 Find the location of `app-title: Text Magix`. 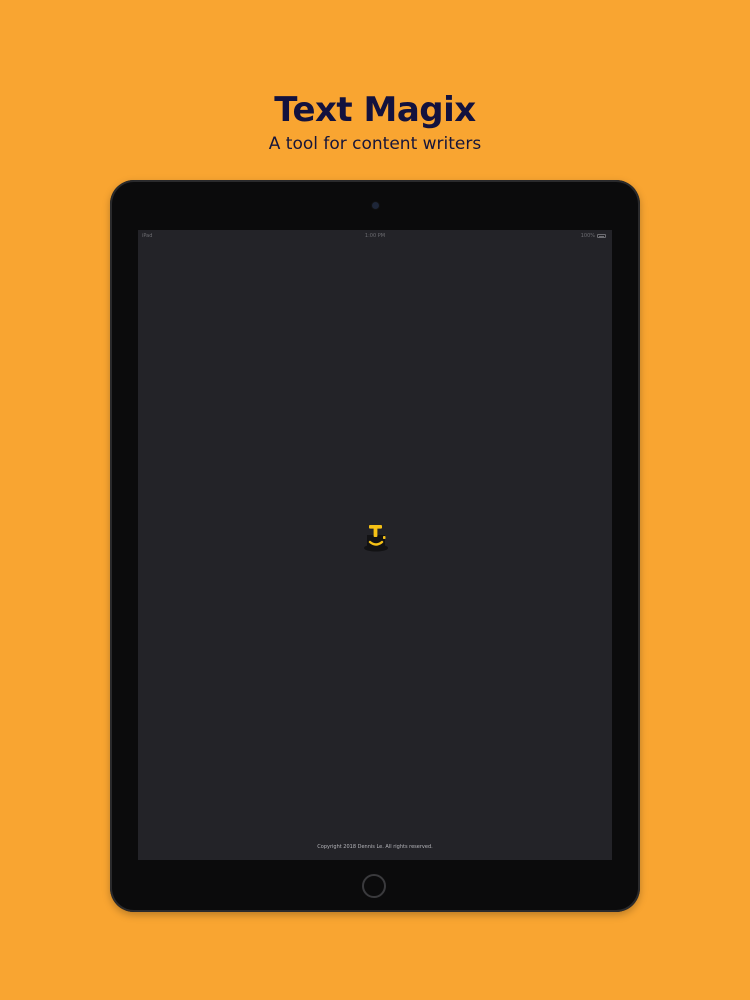

app-title: Text Magix is located at coordinates (375, 110).